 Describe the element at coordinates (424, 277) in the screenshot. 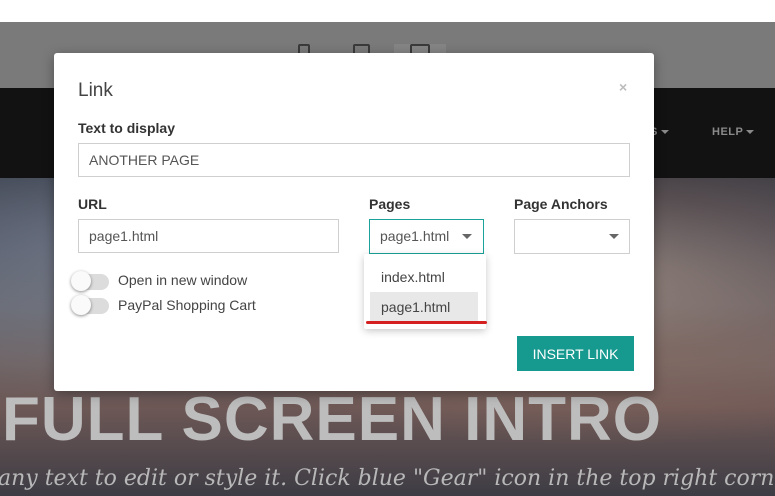

I see `dropdown-option-index: index.html` at that location.